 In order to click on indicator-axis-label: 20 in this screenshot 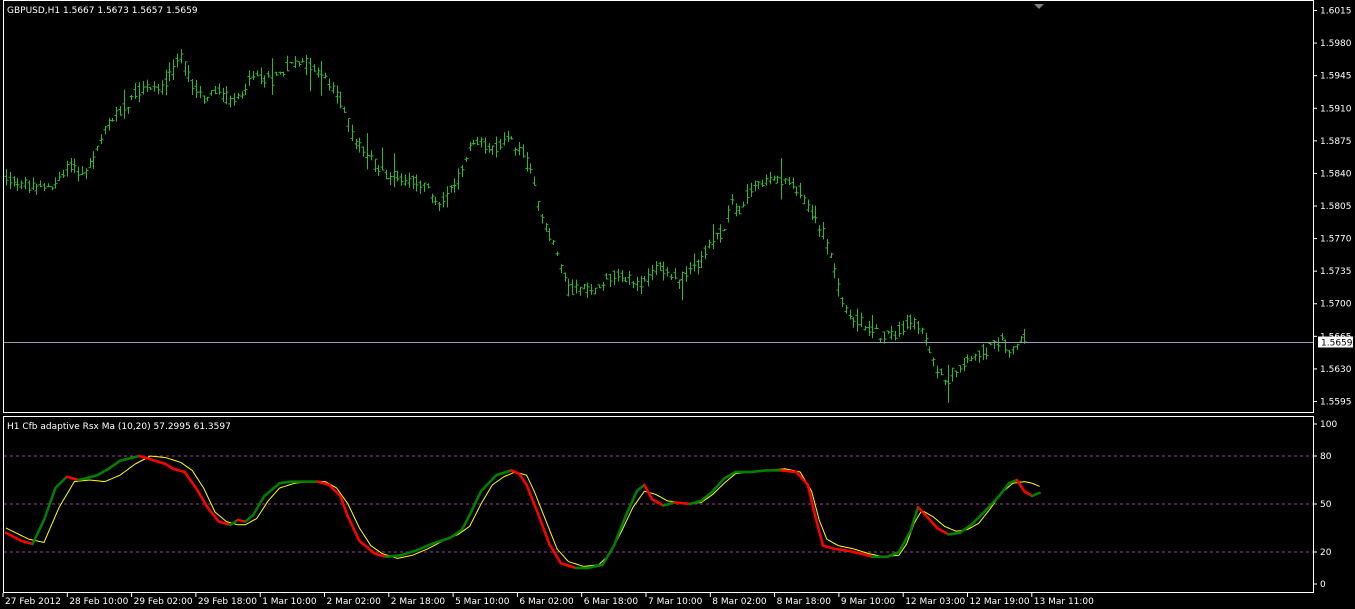, I will do `click(1326, 553)`.